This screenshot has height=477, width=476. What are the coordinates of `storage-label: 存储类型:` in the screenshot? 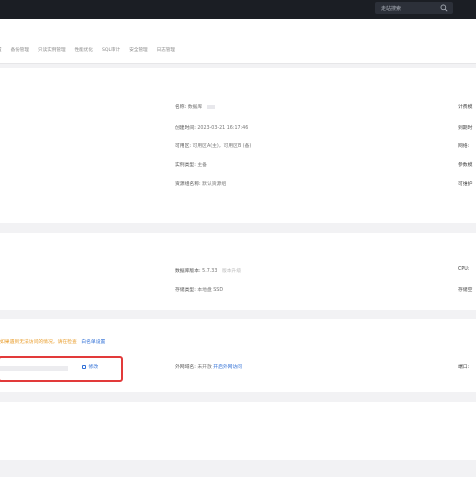 It's located at (185, 290).